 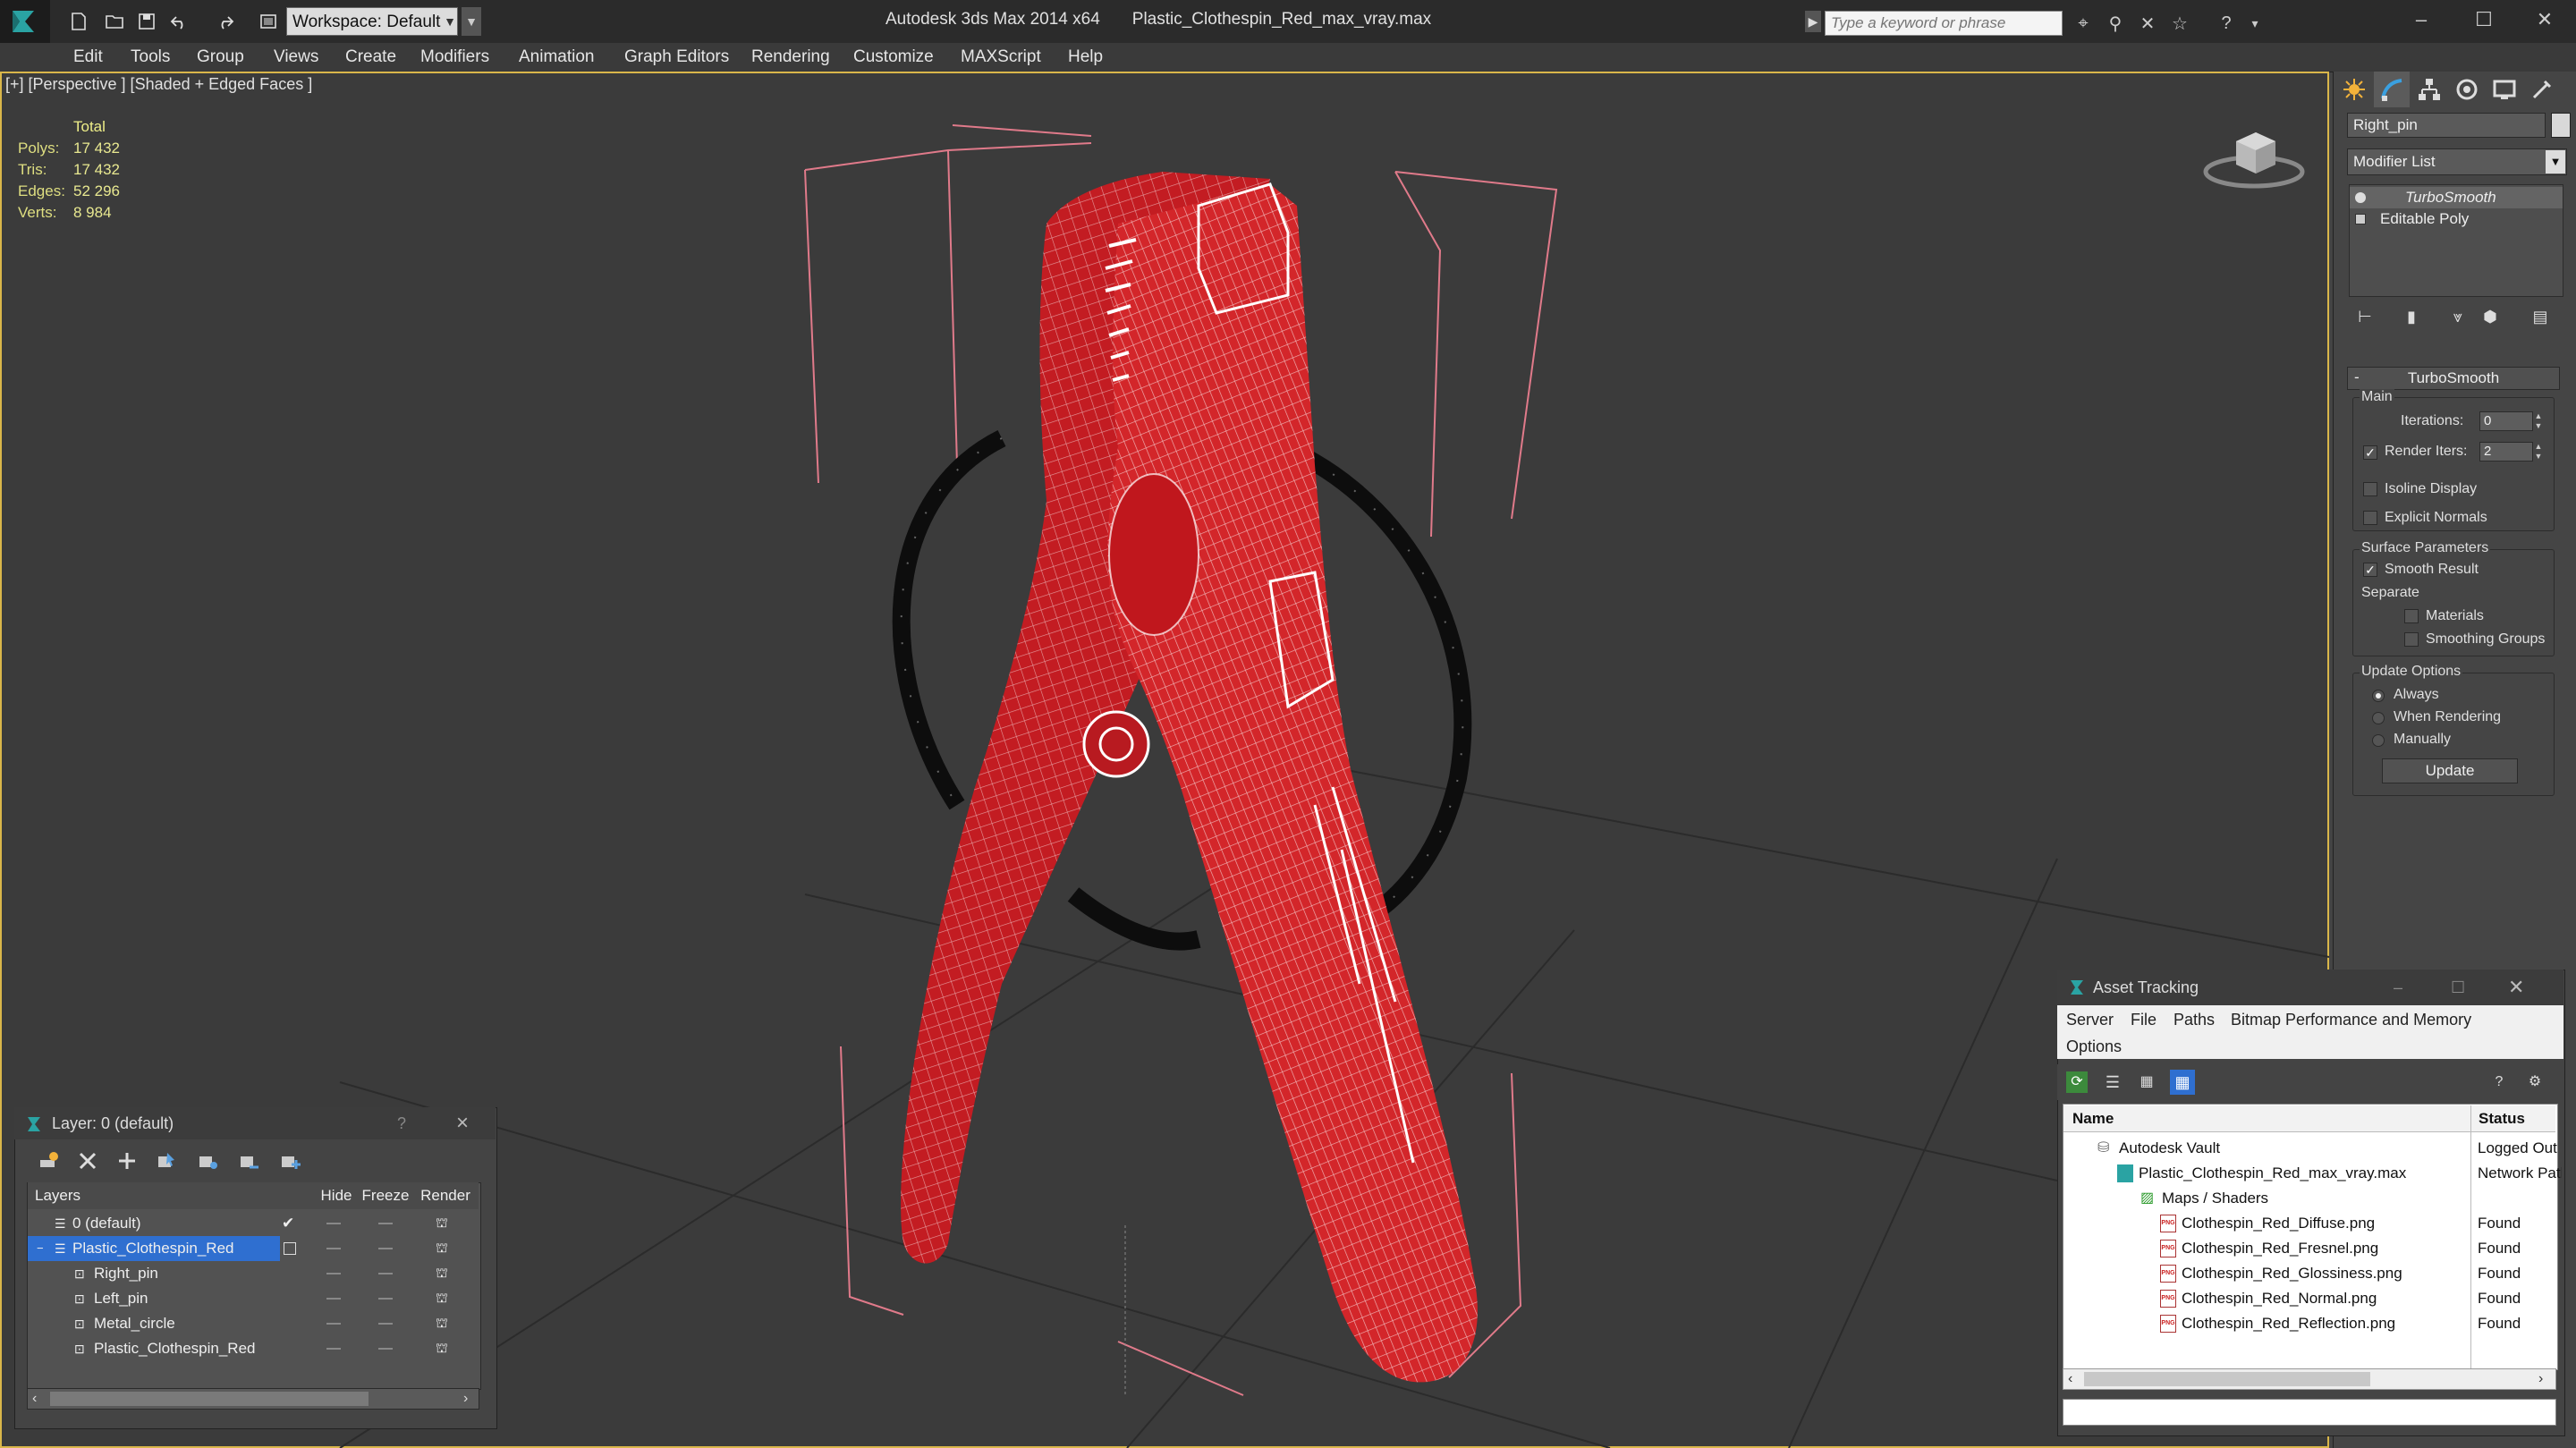 I want to click on layer-row: − ☰ Plastic_Clothespin_Red ⛫, so click(x=253, y=1248).